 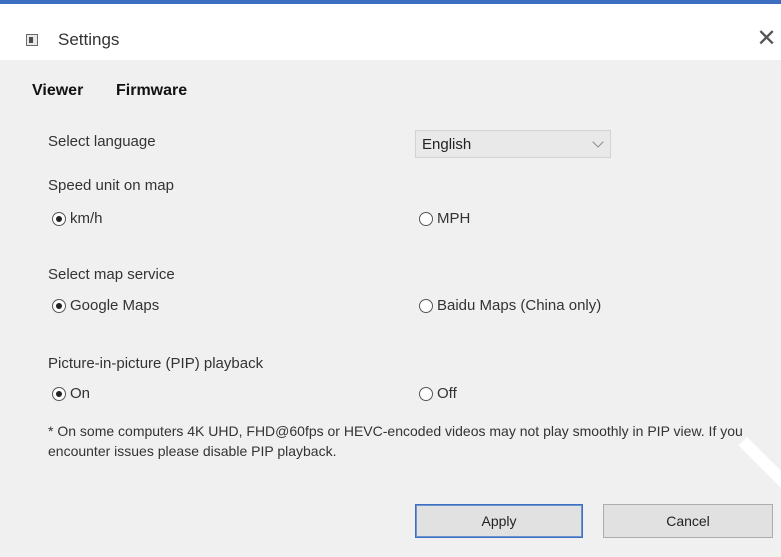 I want to click on radio-baidu-maps-indicator, so click(x=426, y=306).